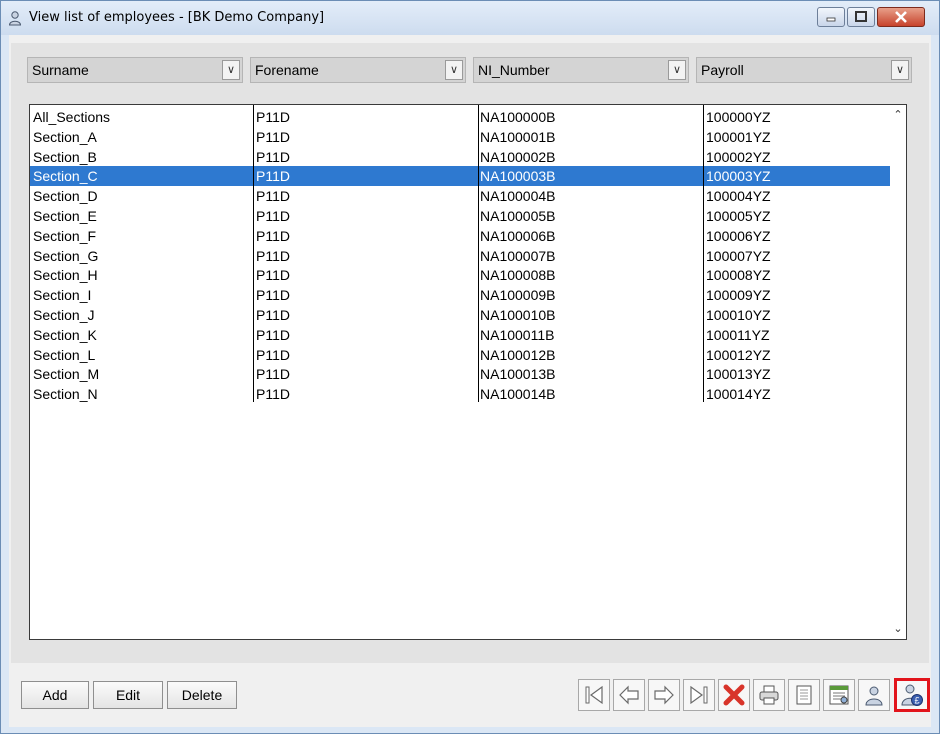  Describe the element at coordinates (804, 70) in the screenshot. I see `payroll-column-combo: Payroll ∨` at that location.